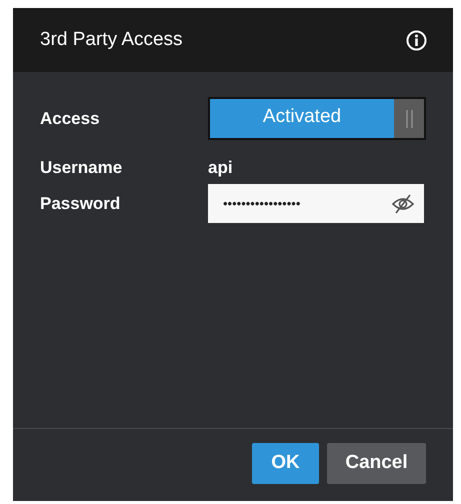  What do you see at coordinates (220, 168) in the screenshot?
I see `username-value: api` at bounding box center [220, 168].